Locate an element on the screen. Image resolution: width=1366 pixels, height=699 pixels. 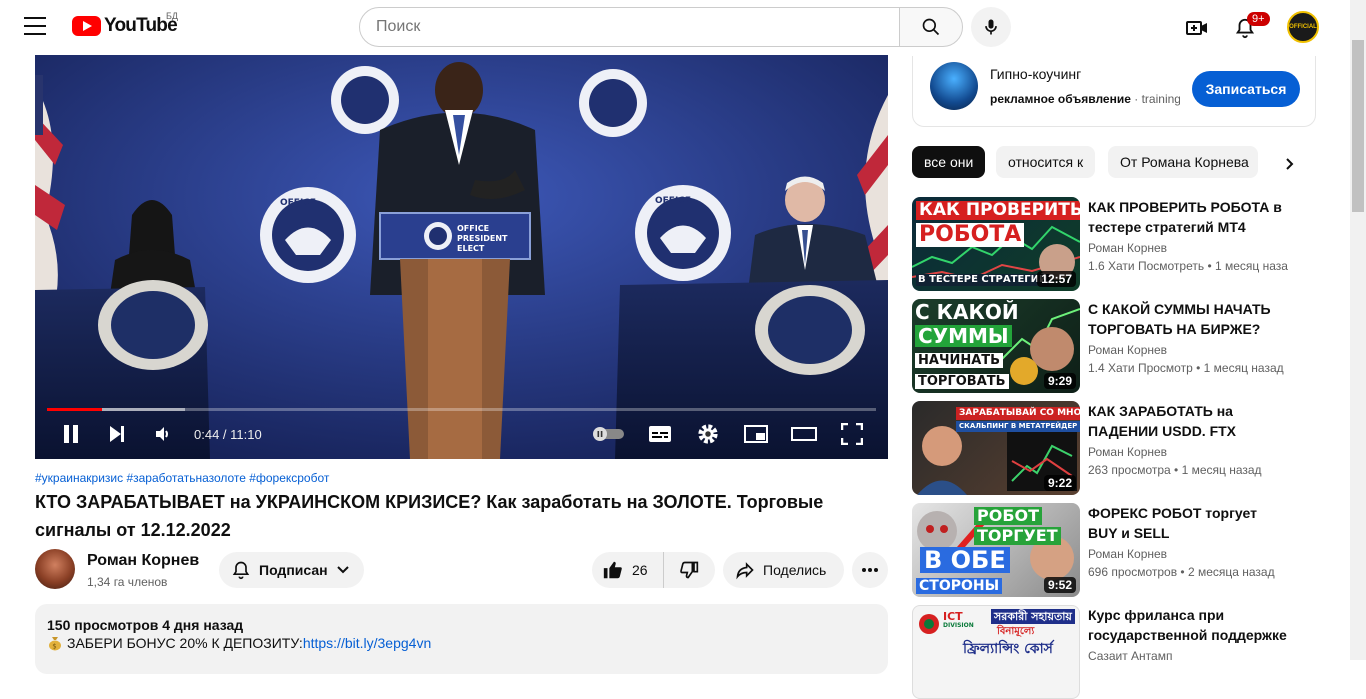
thumb-text: DIVISION is located at coordinates (958, 625).